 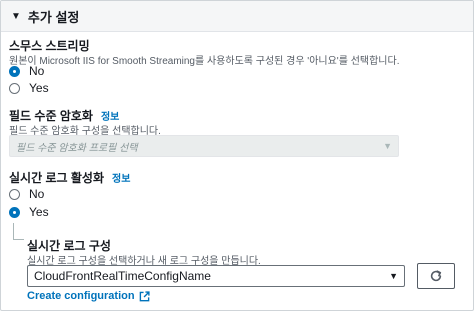 What do you see at coordinates (18, 231) in the screenshot?
I see `nested-indent-line` at bounding box center [18, 231].